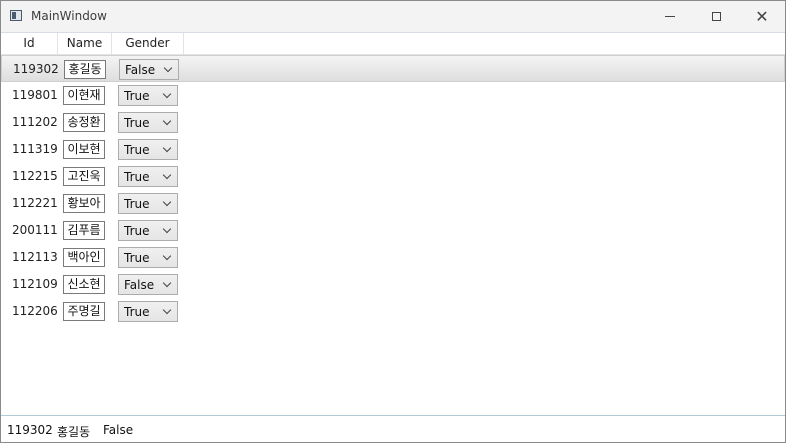 This screenshot has width=786, height=443. I want to click on minimize-icon, so click(670, 16).